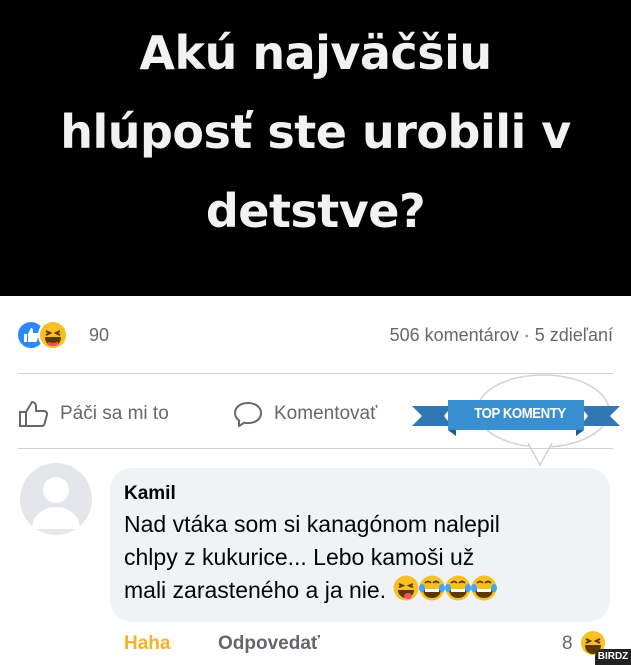 This screenshot has width=631, height=665. I want to click on comment-button-label: Komentovať, so click(326, 413).